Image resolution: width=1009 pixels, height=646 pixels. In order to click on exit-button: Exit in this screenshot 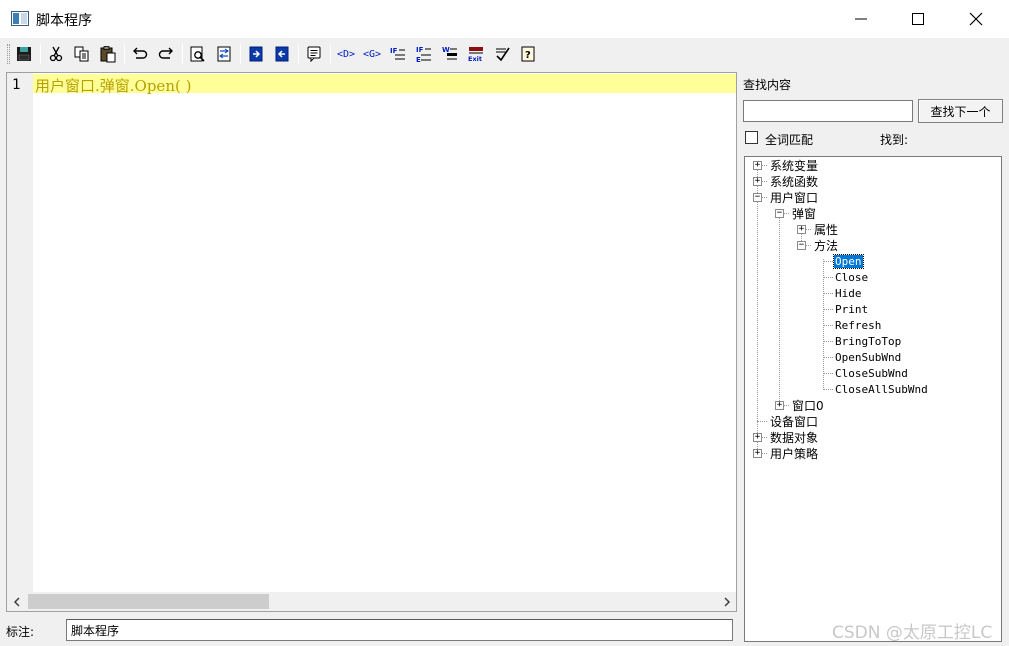, I will do `click(476, 54)`.